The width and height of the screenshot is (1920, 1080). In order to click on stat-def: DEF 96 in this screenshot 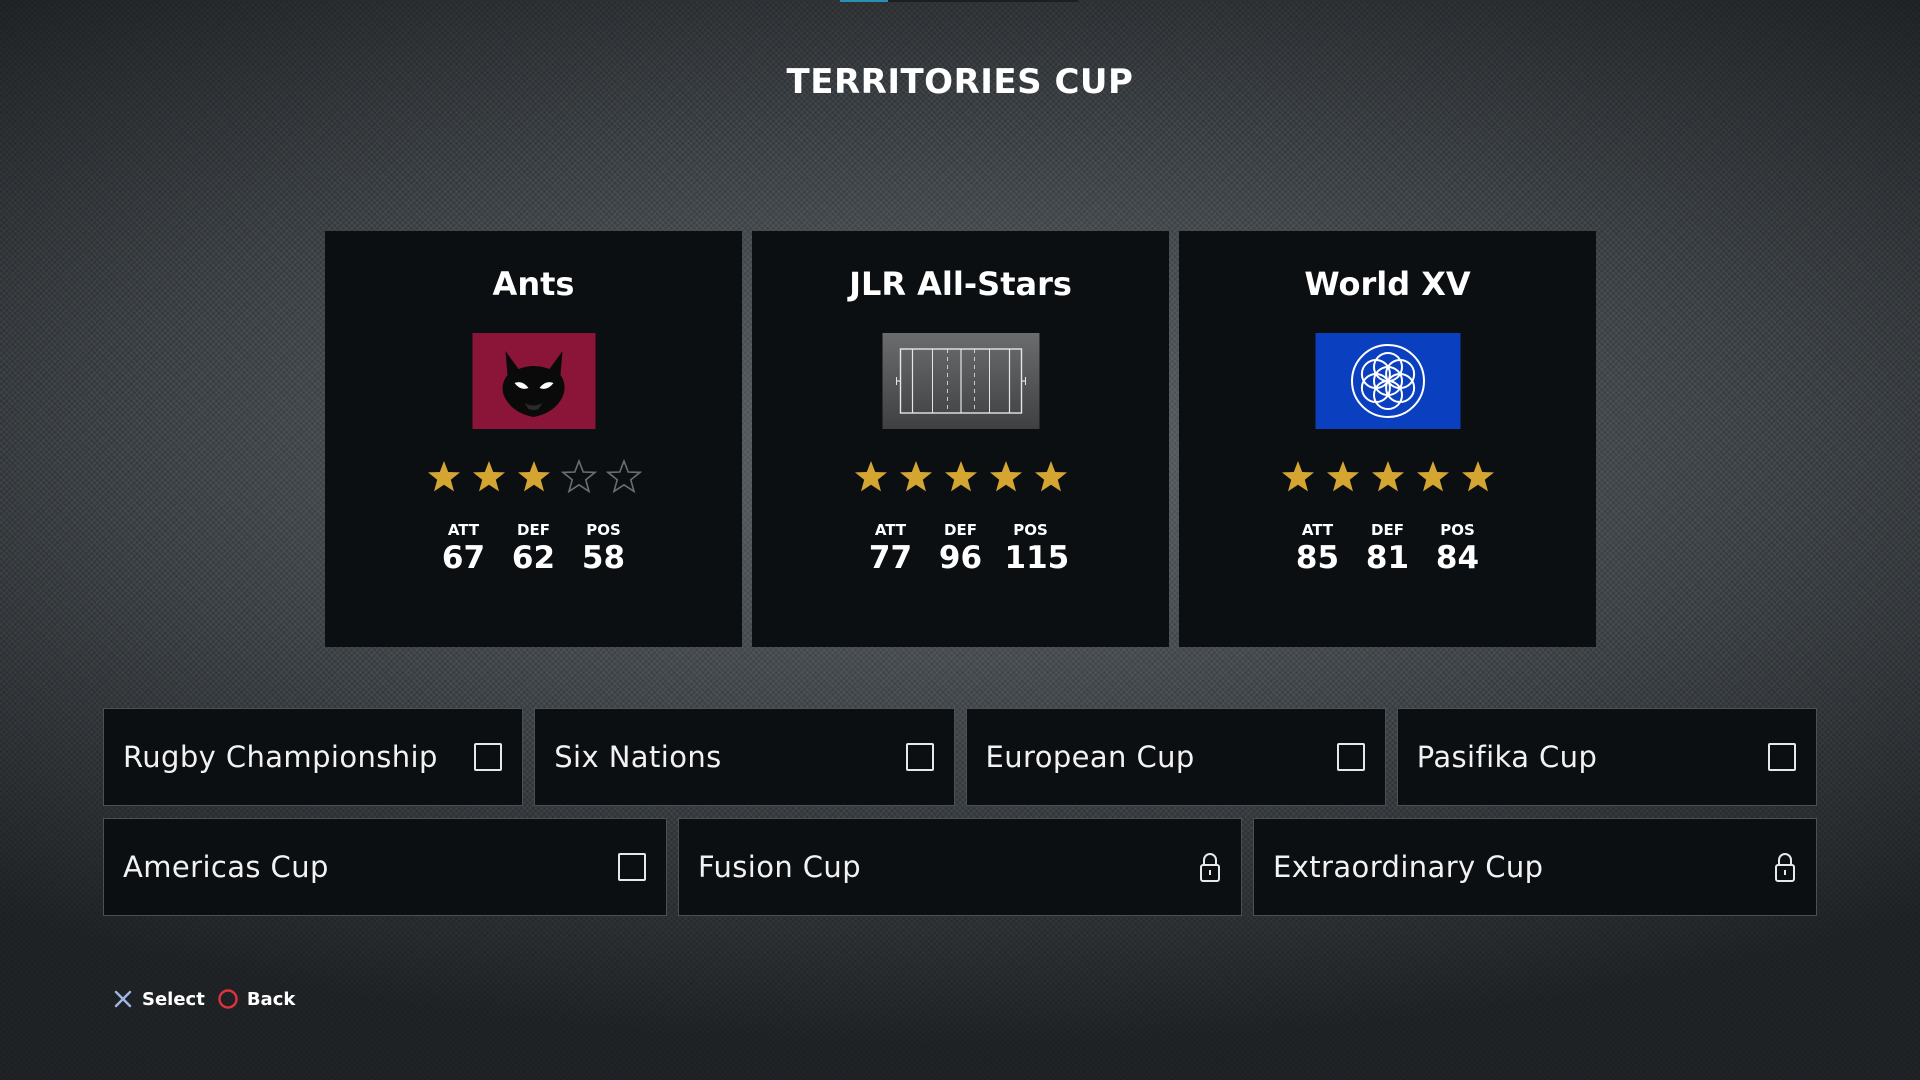, I will do `click(961, 549)`.